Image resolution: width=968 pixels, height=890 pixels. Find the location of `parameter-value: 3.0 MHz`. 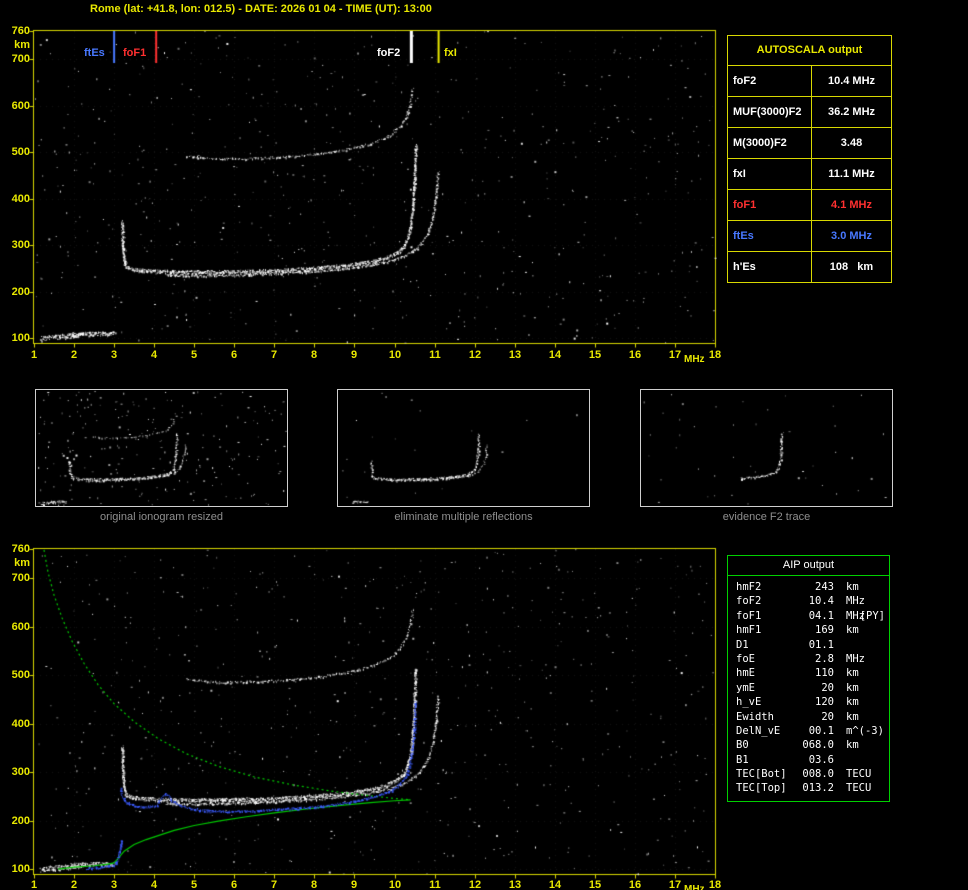

parameter-value: 3.0 MHz is located at coordinates (851, 236).